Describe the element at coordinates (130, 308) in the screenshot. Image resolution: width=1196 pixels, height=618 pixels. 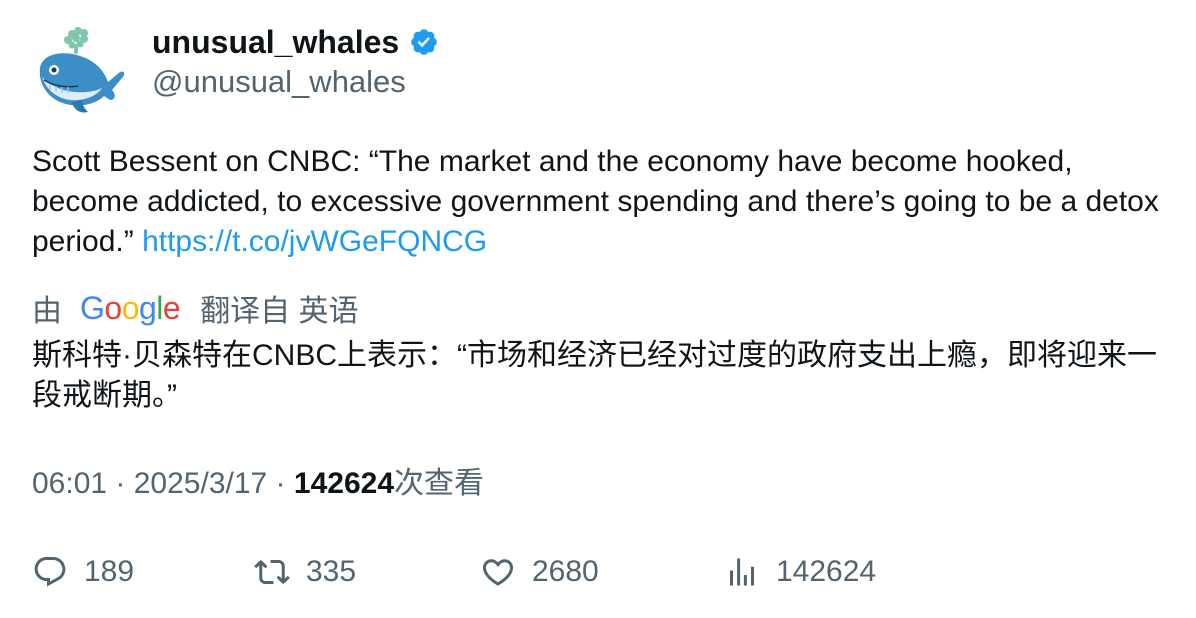
I see `google-logo-icon: Google` at that location.